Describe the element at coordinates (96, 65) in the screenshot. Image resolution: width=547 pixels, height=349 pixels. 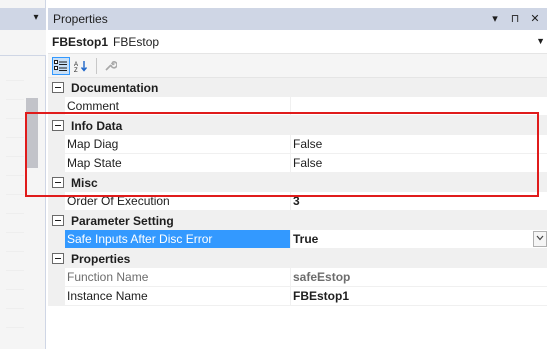
I see `toolbar-separator` at that location.